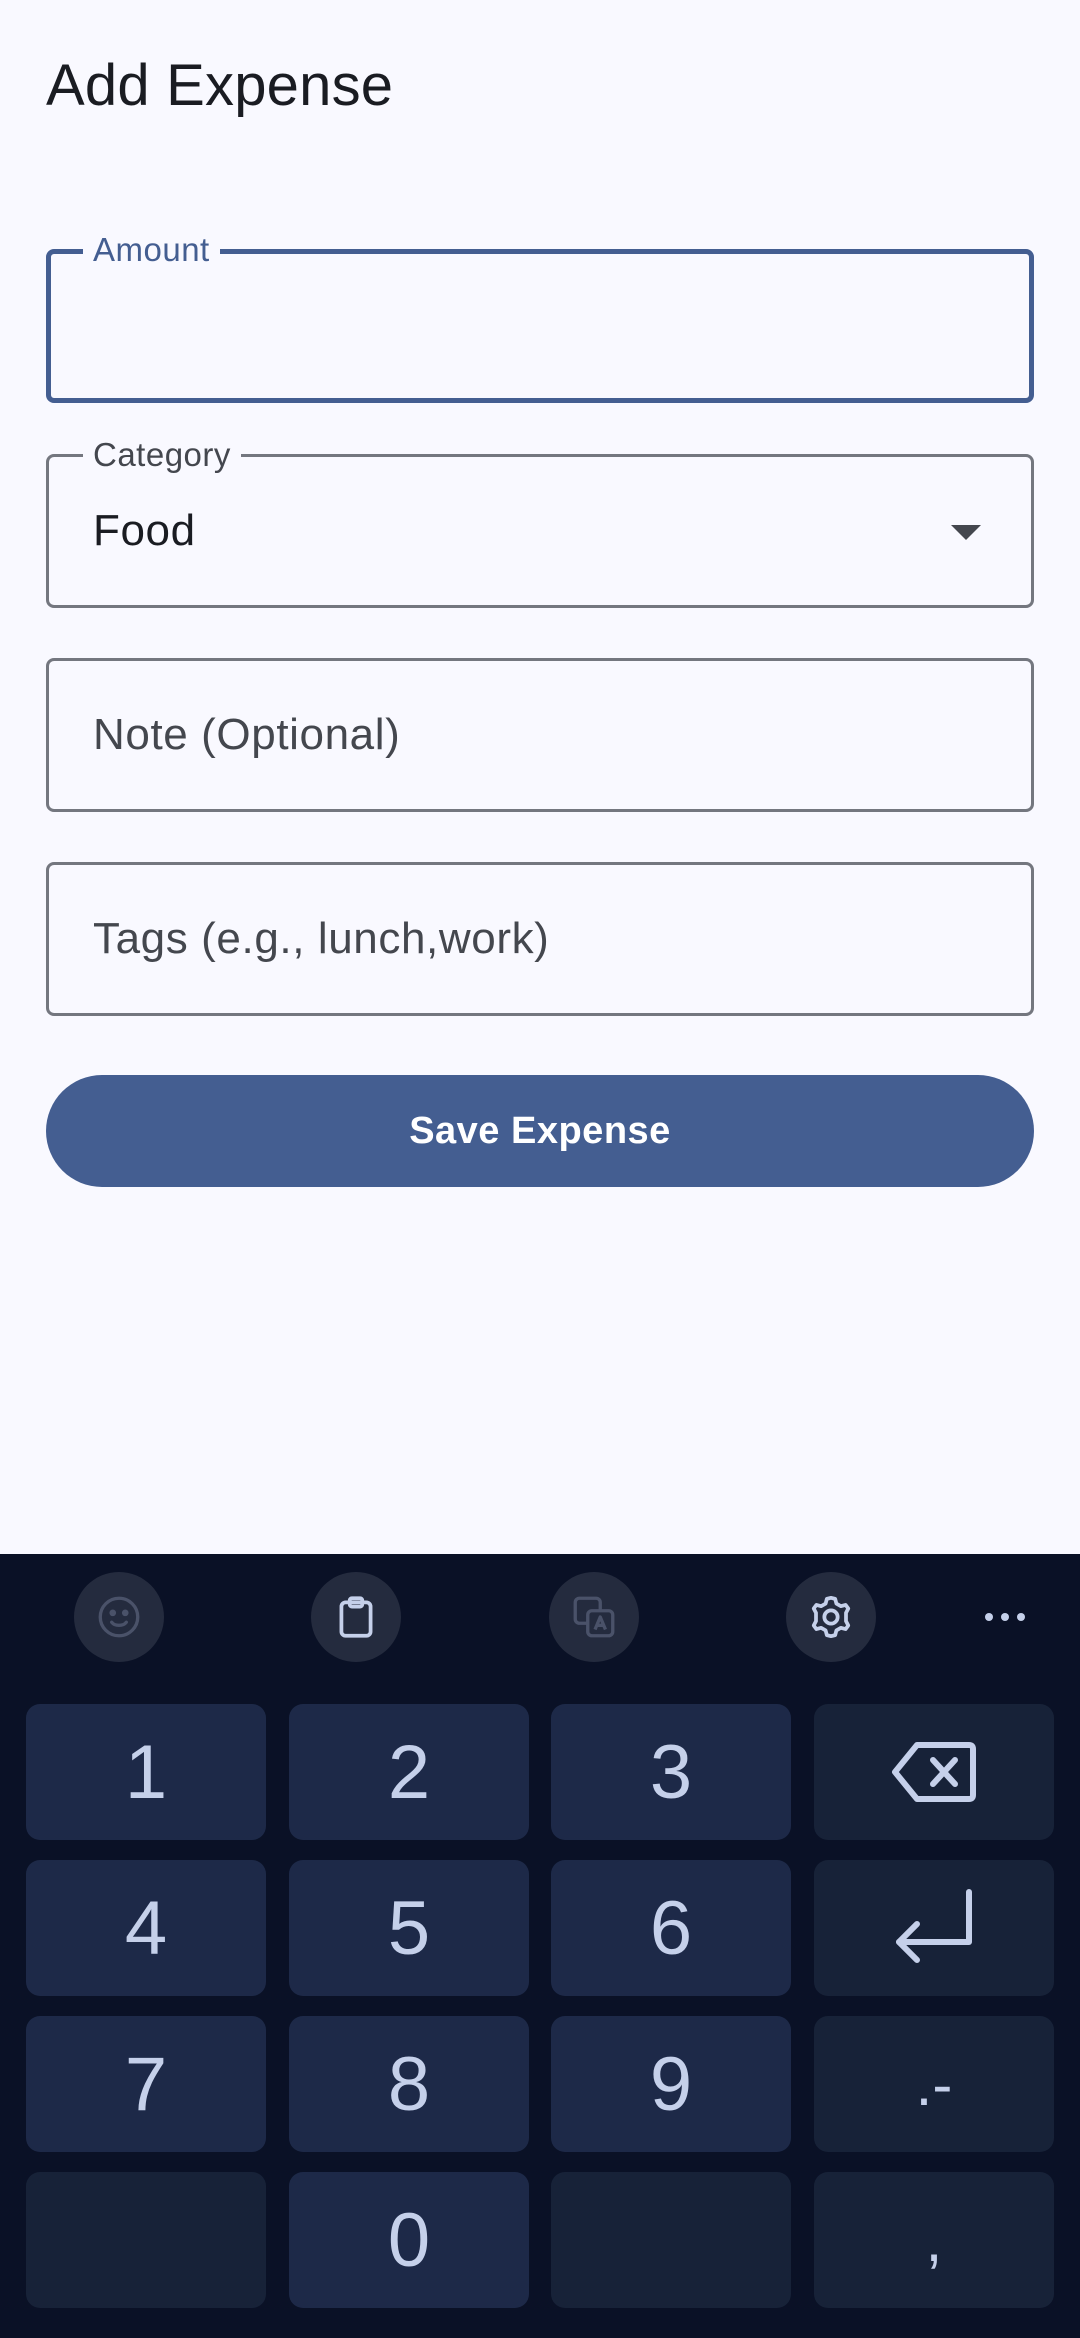  Describe the element at coordinates (146, 2240) in the screenshot. I see `empty-key-left` at that location.